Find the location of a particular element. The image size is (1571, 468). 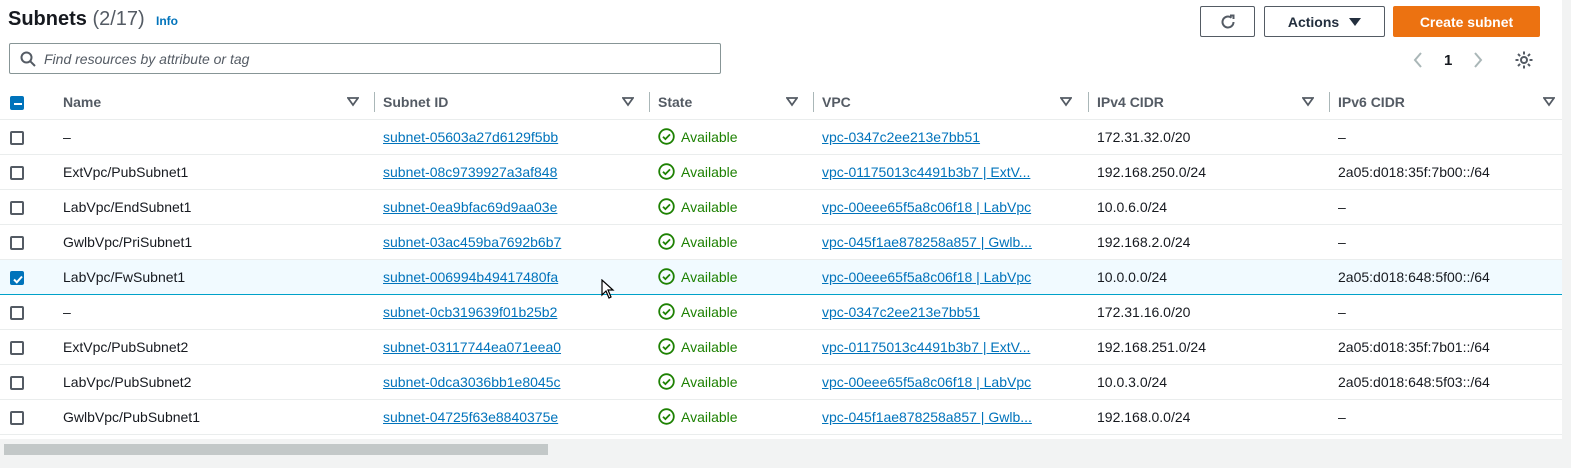

cell-subnet-id: subnet-05603a27d6129f5bb is located at coordinates (512, 137).